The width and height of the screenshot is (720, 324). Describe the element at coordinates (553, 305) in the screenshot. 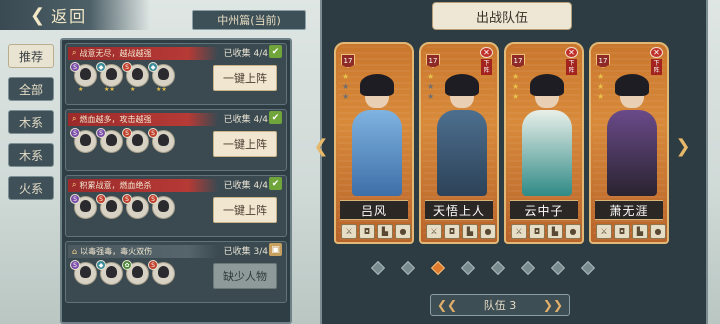

I see `chevron-right-icon: ❯❯` at that location.